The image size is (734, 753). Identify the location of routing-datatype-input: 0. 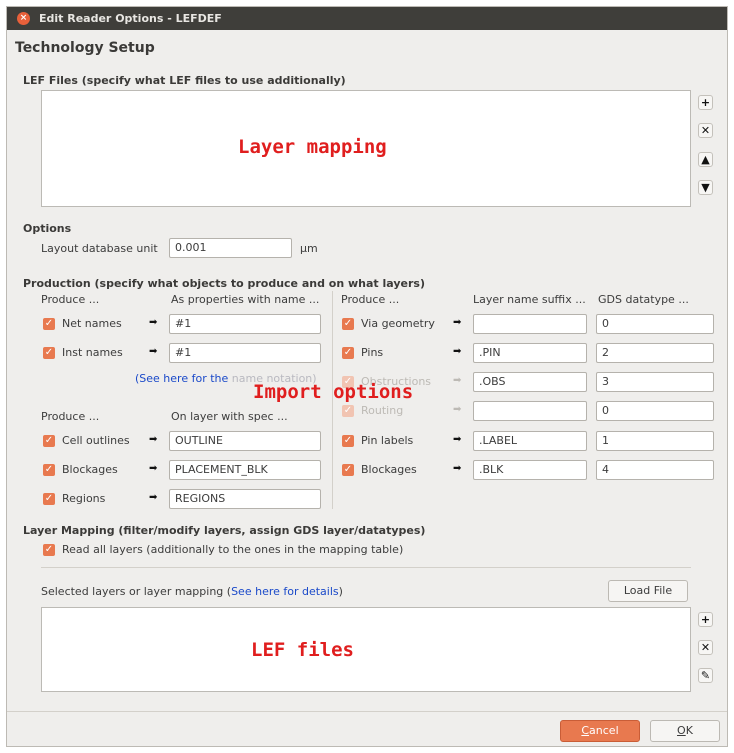
(655, 411).